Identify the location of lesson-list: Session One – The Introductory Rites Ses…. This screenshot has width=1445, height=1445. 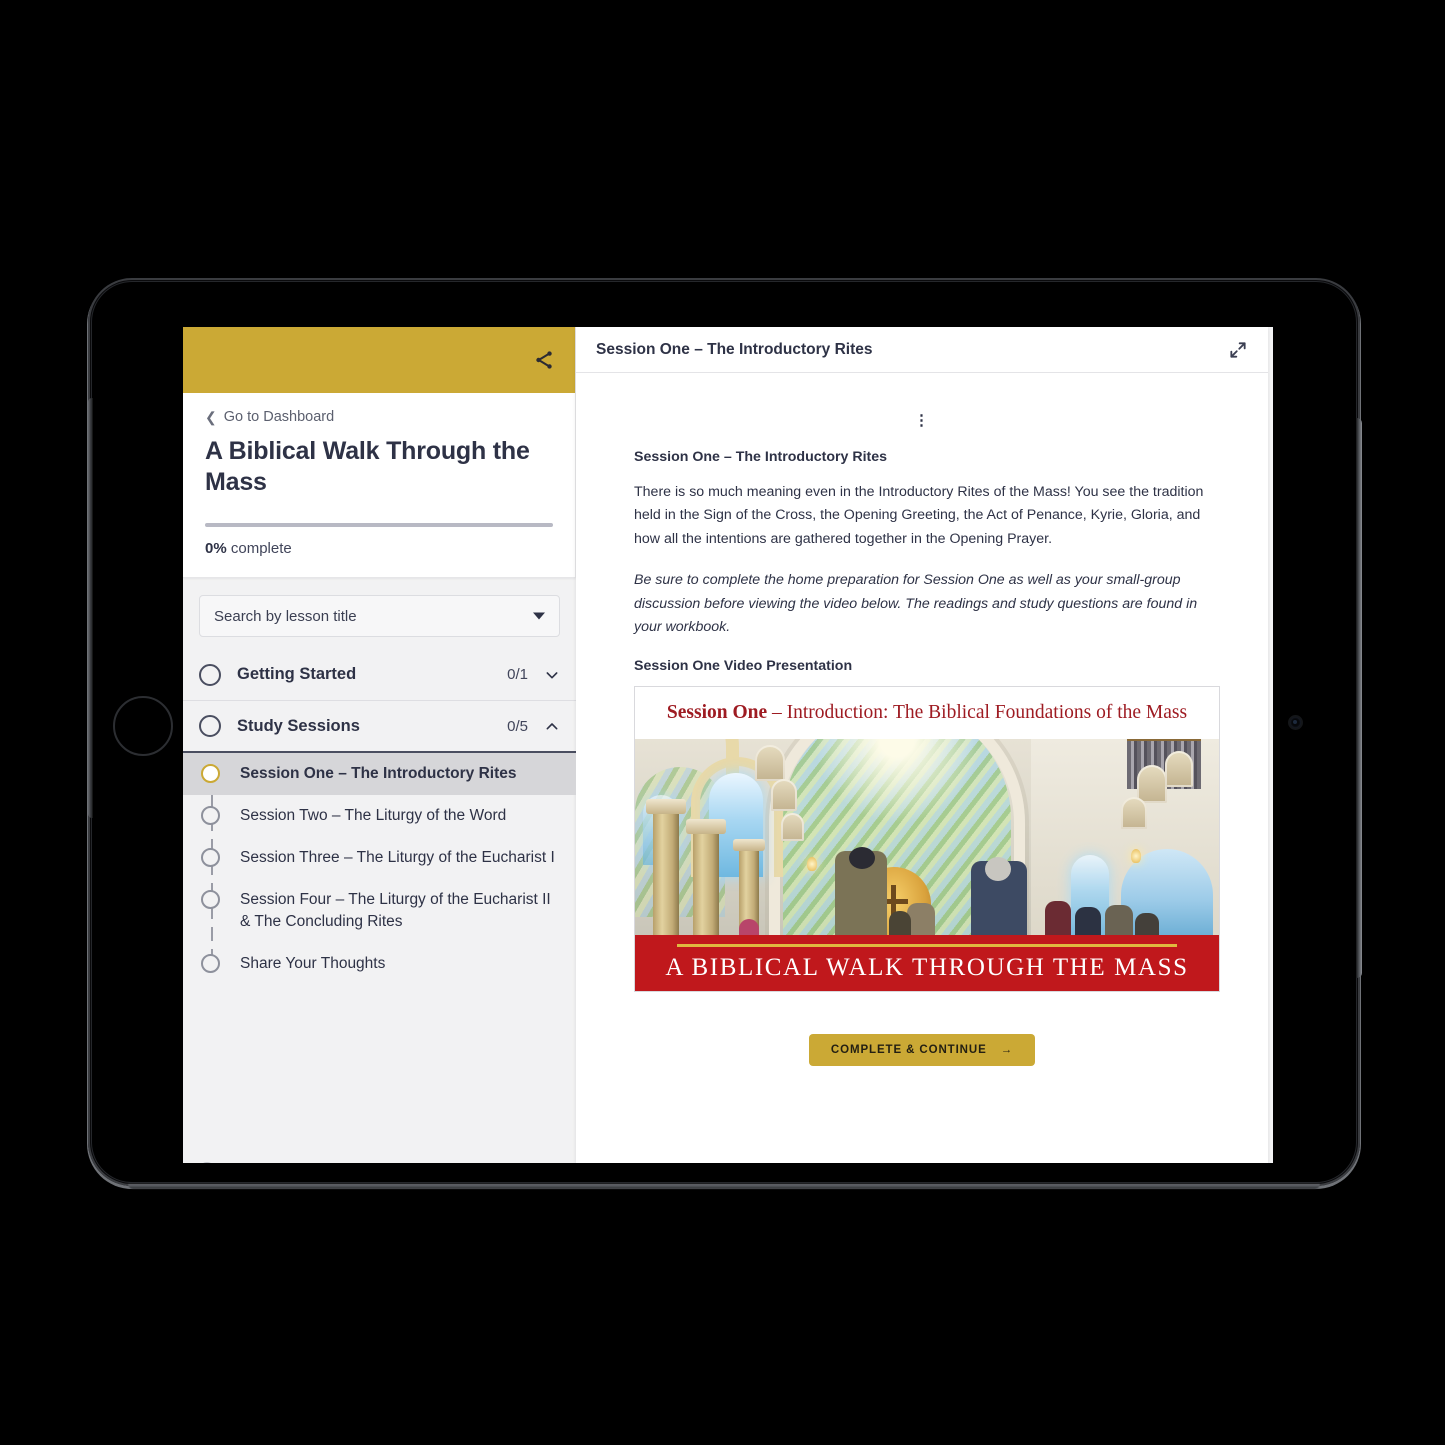
(379, 869).